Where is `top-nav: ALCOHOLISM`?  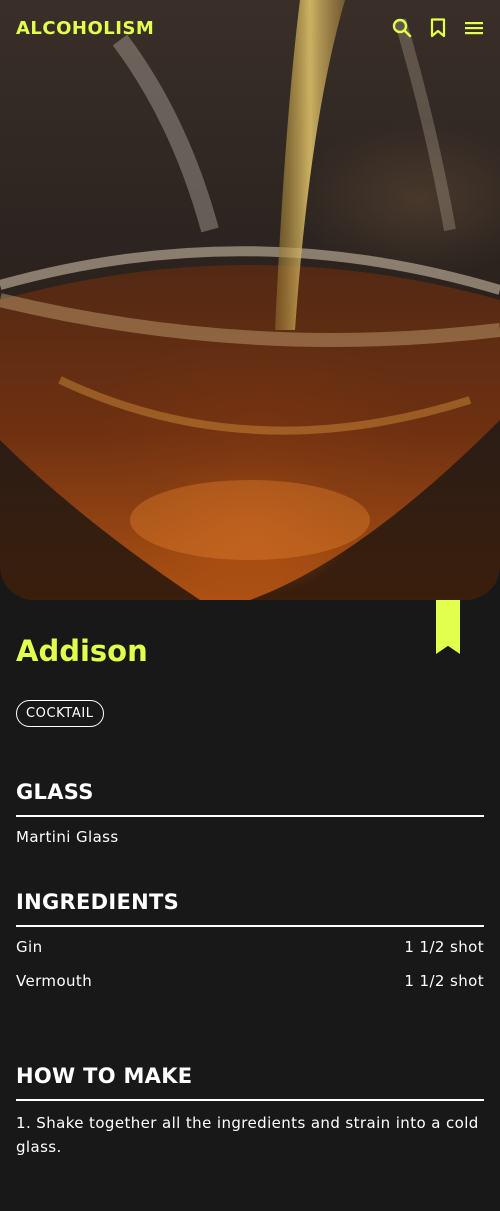
top-nav: ALCOHOLISM is located at coordinates (250, 28).